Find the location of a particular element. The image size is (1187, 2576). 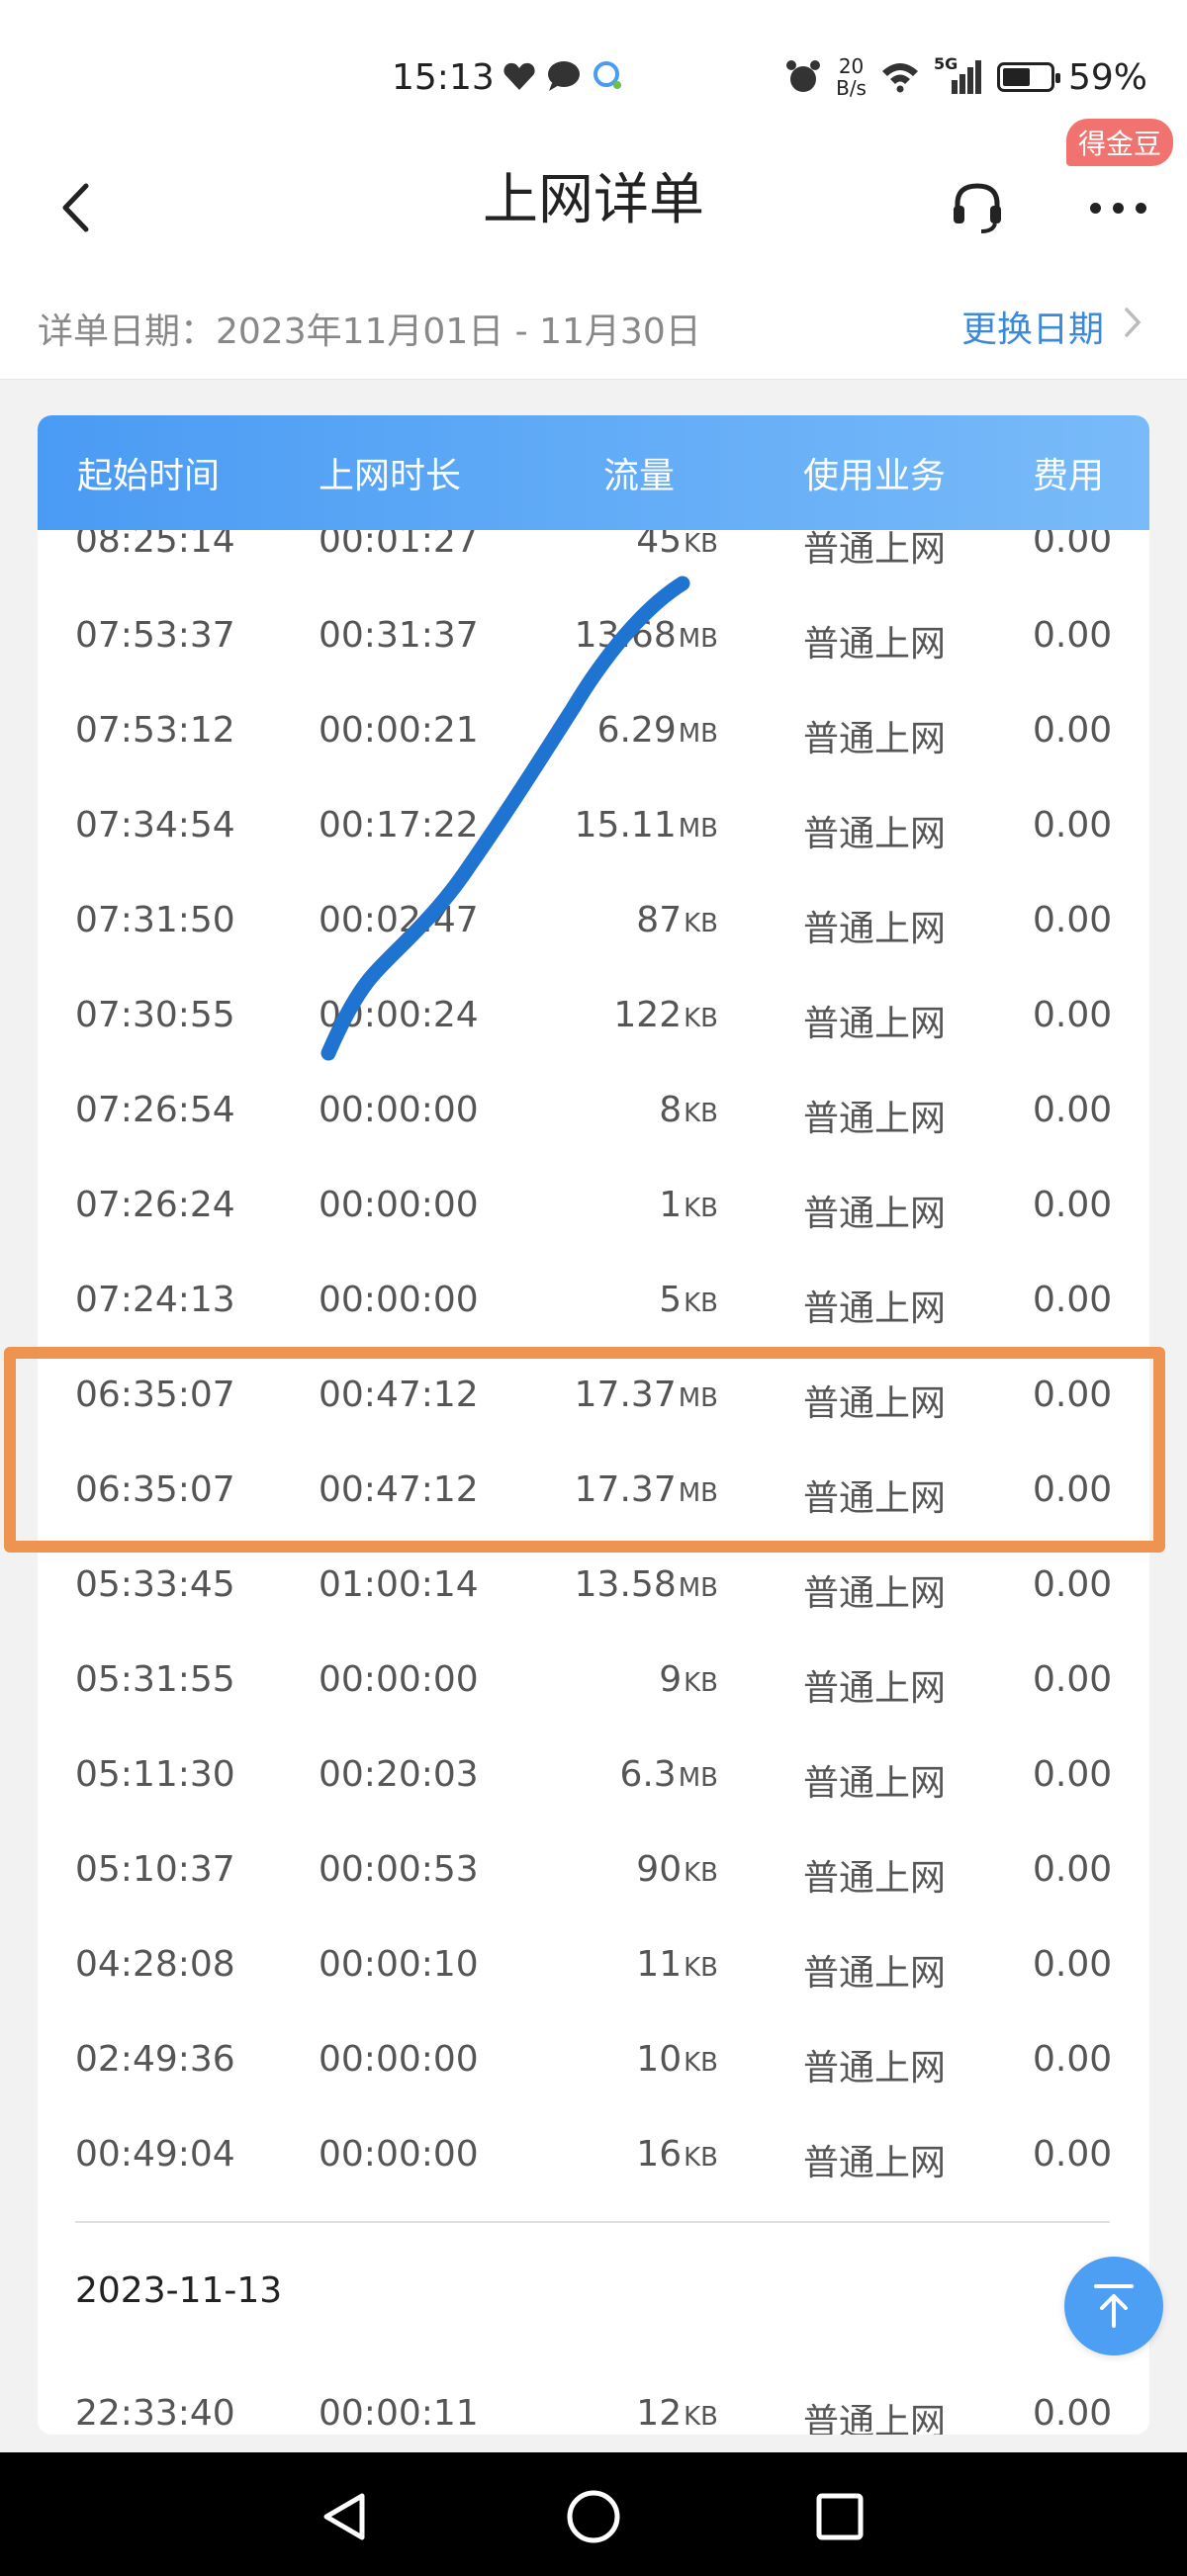

table-row: 07:34:54 00:17:22 普通上网 0.00 15.11MB is located at coordinates (593, 828).